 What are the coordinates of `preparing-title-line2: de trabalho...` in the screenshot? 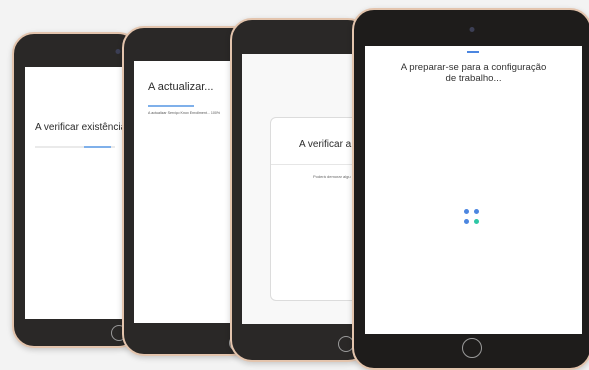 It's located at (473, 78).